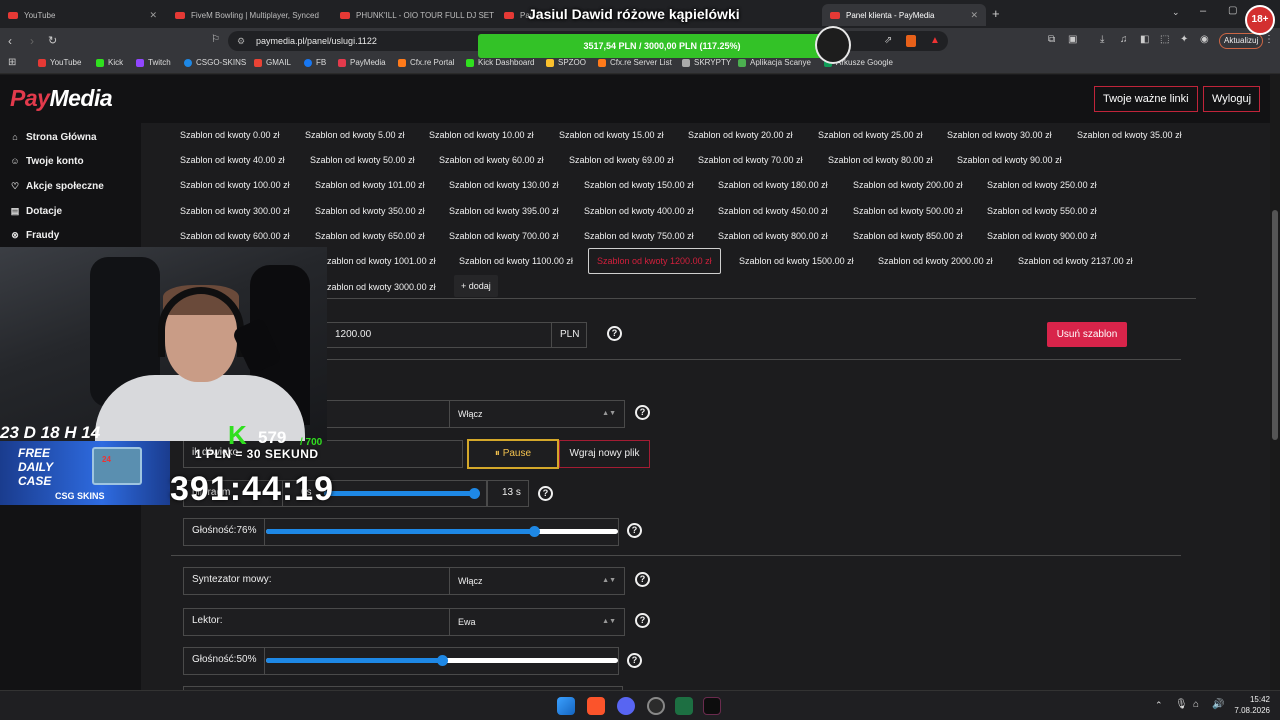 Image resolution: width=1280 pixels, height=720 pixels. Describe the element at coordinates (232, 160) in the screenshot. I see `template-item: Szablon od kwoty 40.00 zł` at that location.